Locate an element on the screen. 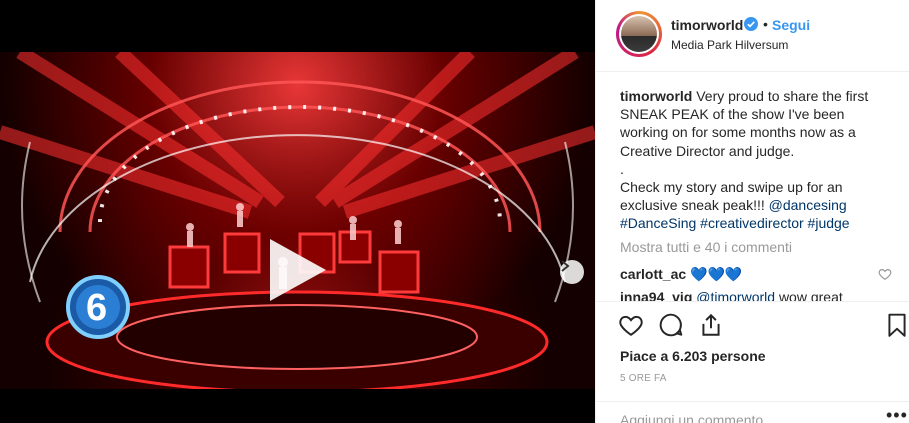  comment-text: wow great is located at coordinates (810, 295).